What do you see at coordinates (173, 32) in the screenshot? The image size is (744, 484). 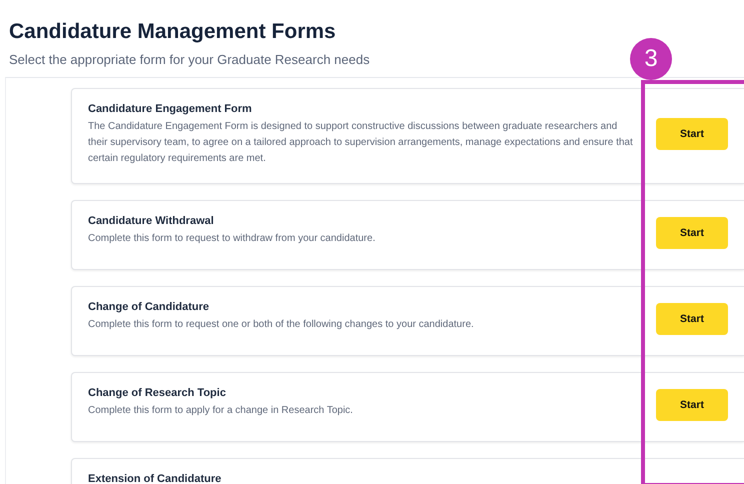 I see `page-title: Candidature Management Forms` at bounding box center [173, 32].